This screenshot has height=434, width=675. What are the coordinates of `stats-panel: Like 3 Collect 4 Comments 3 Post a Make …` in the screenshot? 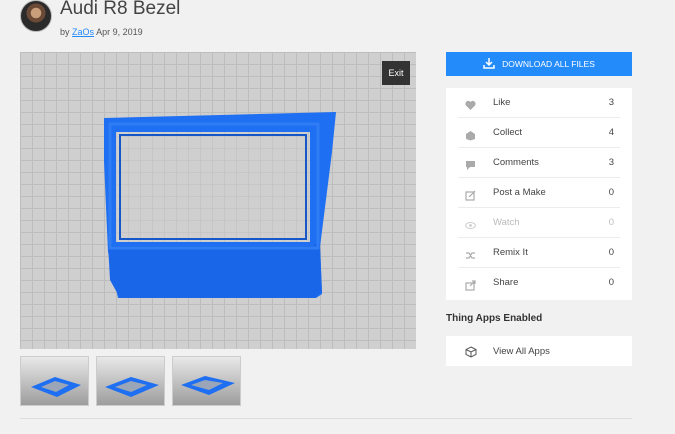 It's located at (539, 194).